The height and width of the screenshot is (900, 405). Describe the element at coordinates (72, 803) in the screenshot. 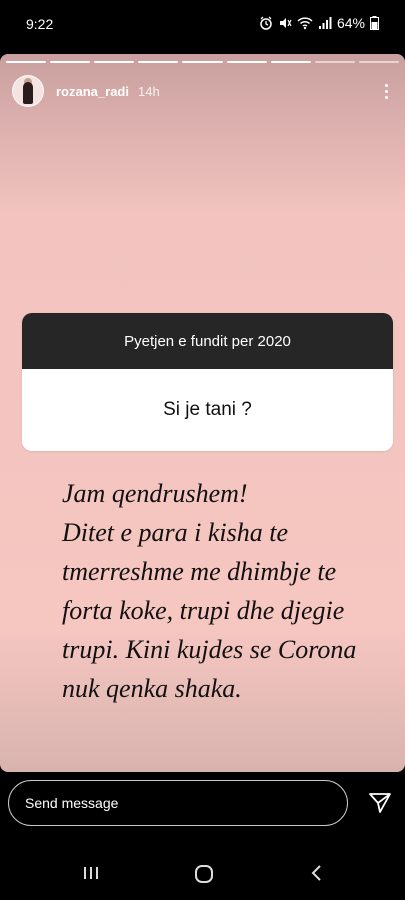

I see `send-message-placeholder: Send message` at that location.